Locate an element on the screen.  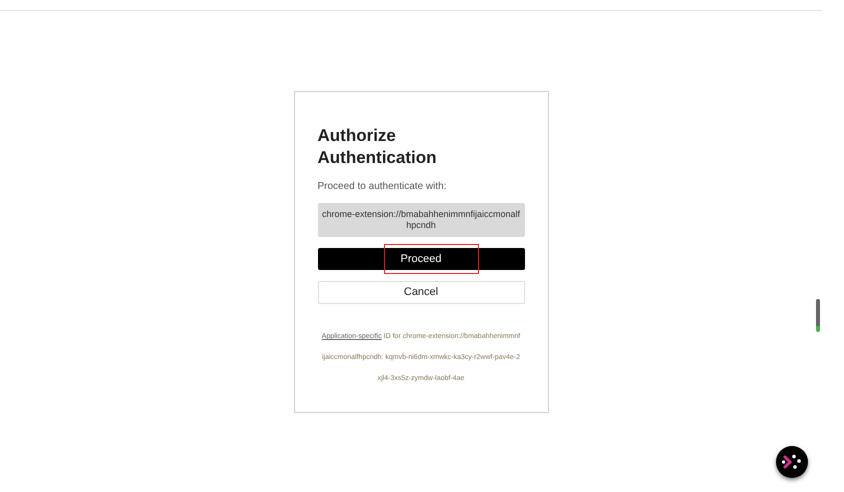
proceed-button: Proceed is located at coordinates (421, 259).